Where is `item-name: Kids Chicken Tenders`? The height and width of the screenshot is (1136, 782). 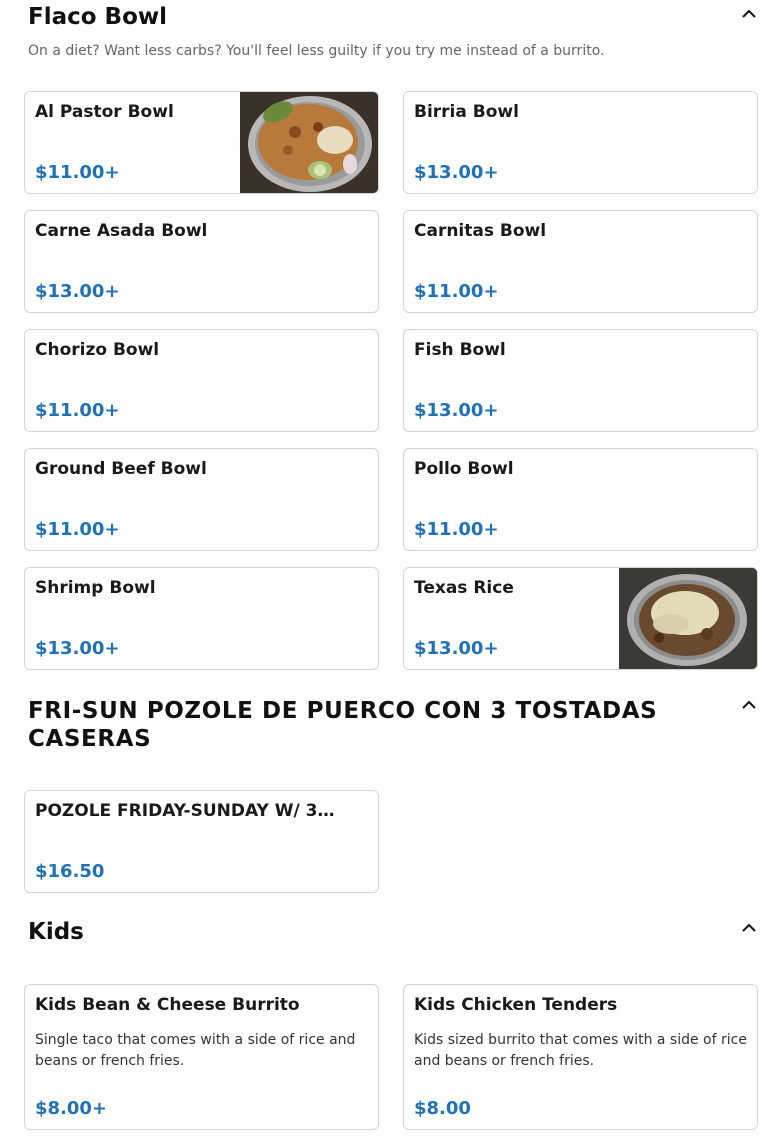 item-name: Kids Chicken Tenders is located at coordinates (516, 1005).